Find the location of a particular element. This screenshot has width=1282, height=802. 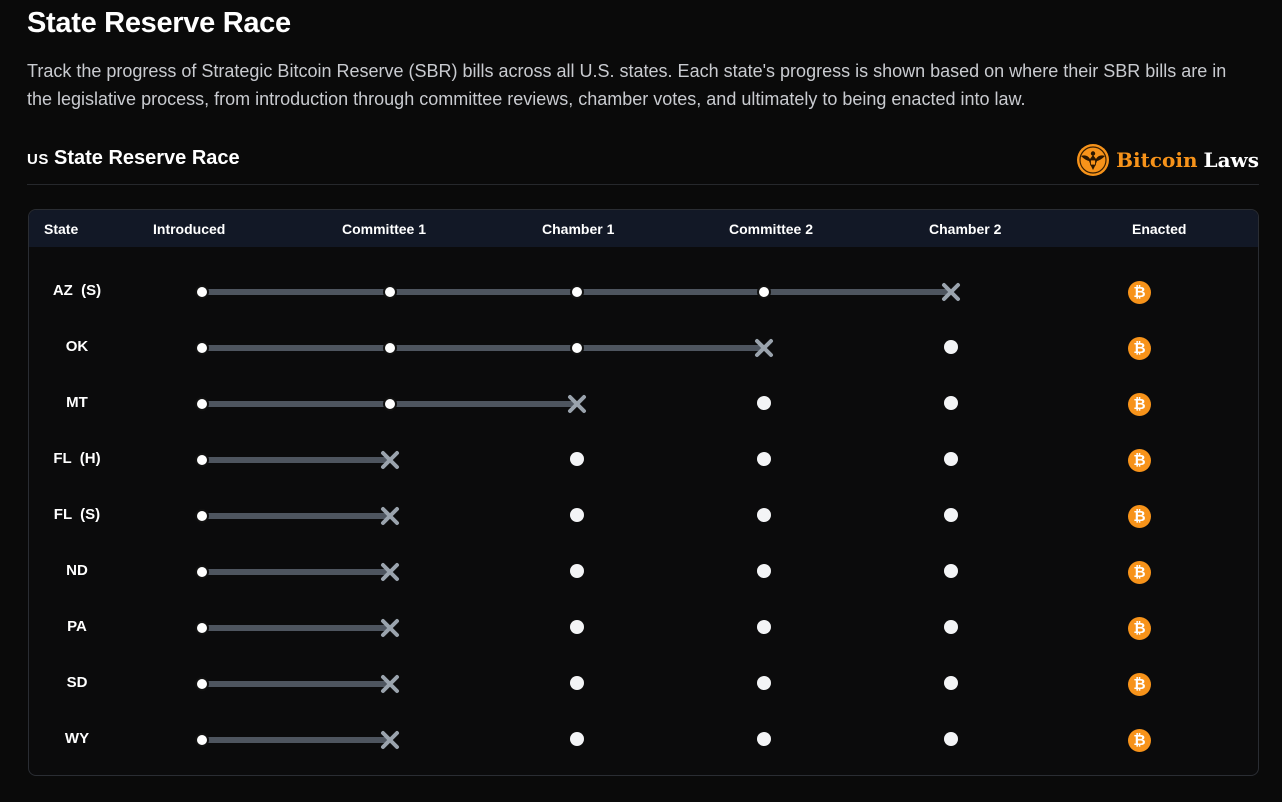

table-row: AZ (S) ₿ is located at coordinates (643, 291).